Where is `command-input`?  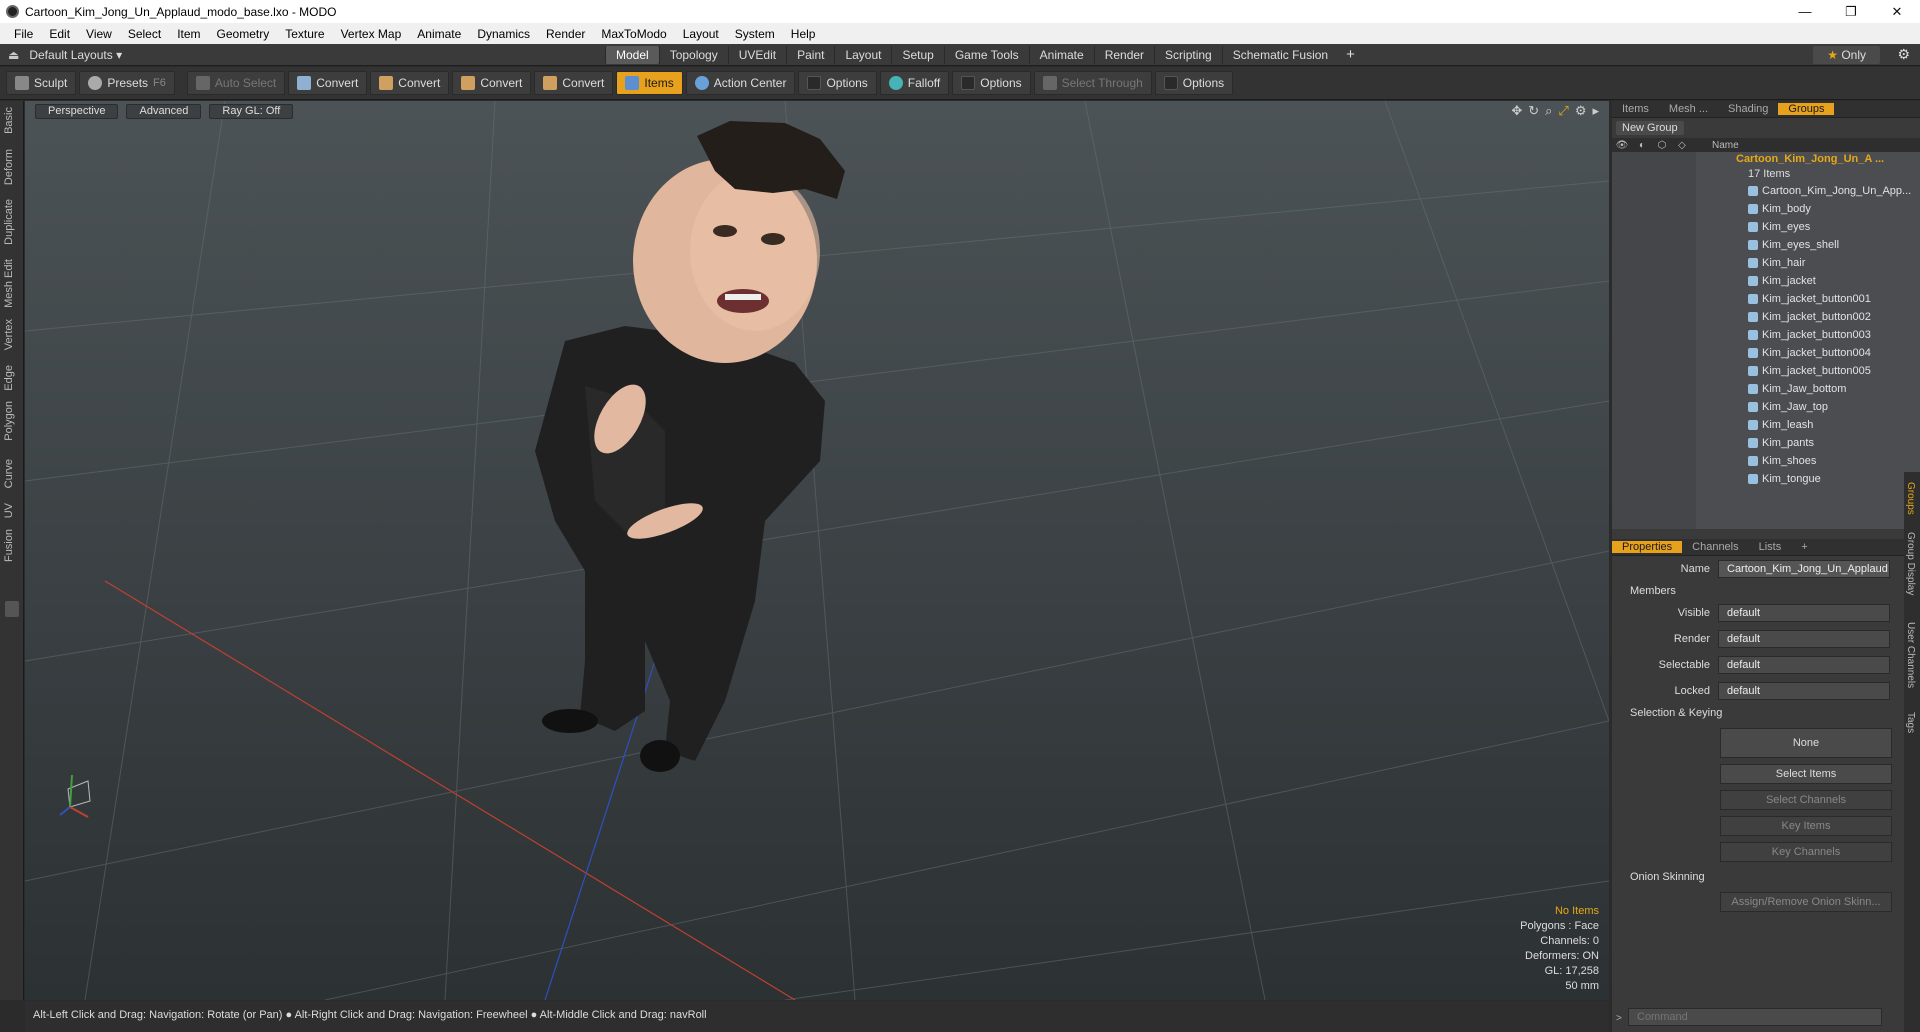 command-input is located at coordinates (1755, 1017).